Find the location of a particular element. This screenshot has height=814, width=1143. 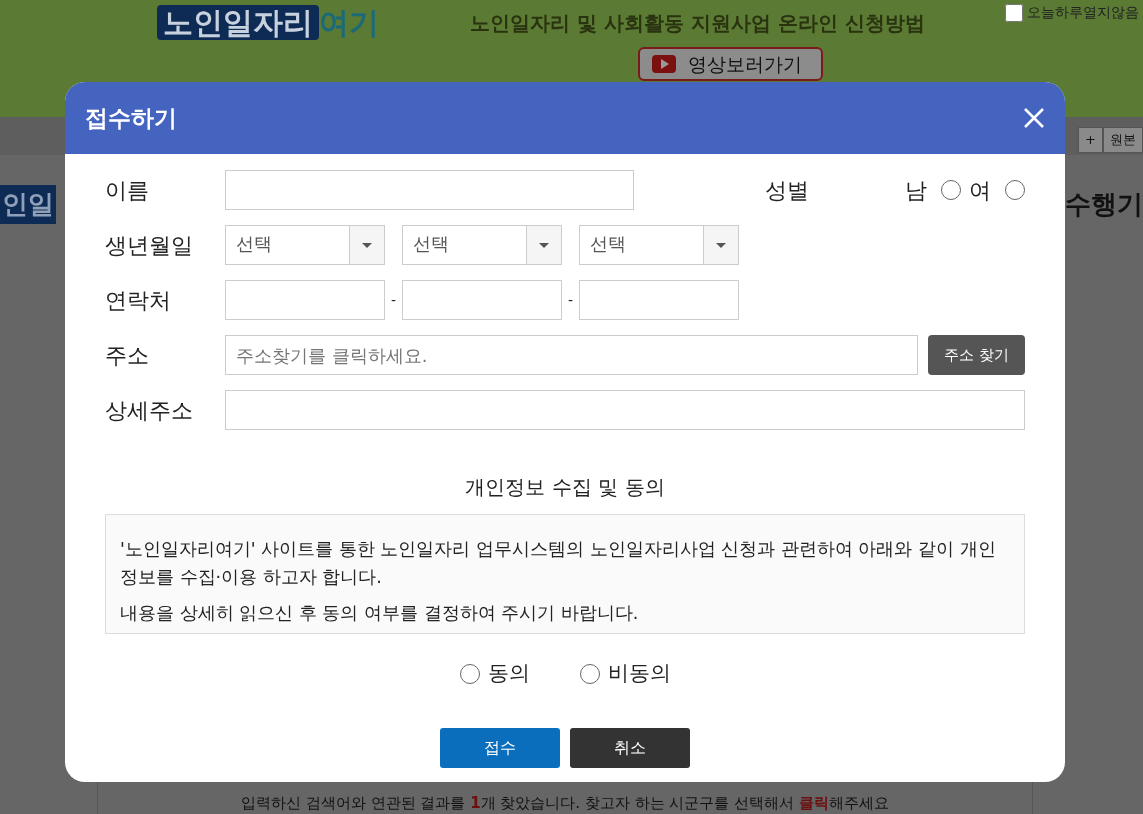

checkbox-label: 오늘하루열지않음 is located at coordinates (1083, 12).